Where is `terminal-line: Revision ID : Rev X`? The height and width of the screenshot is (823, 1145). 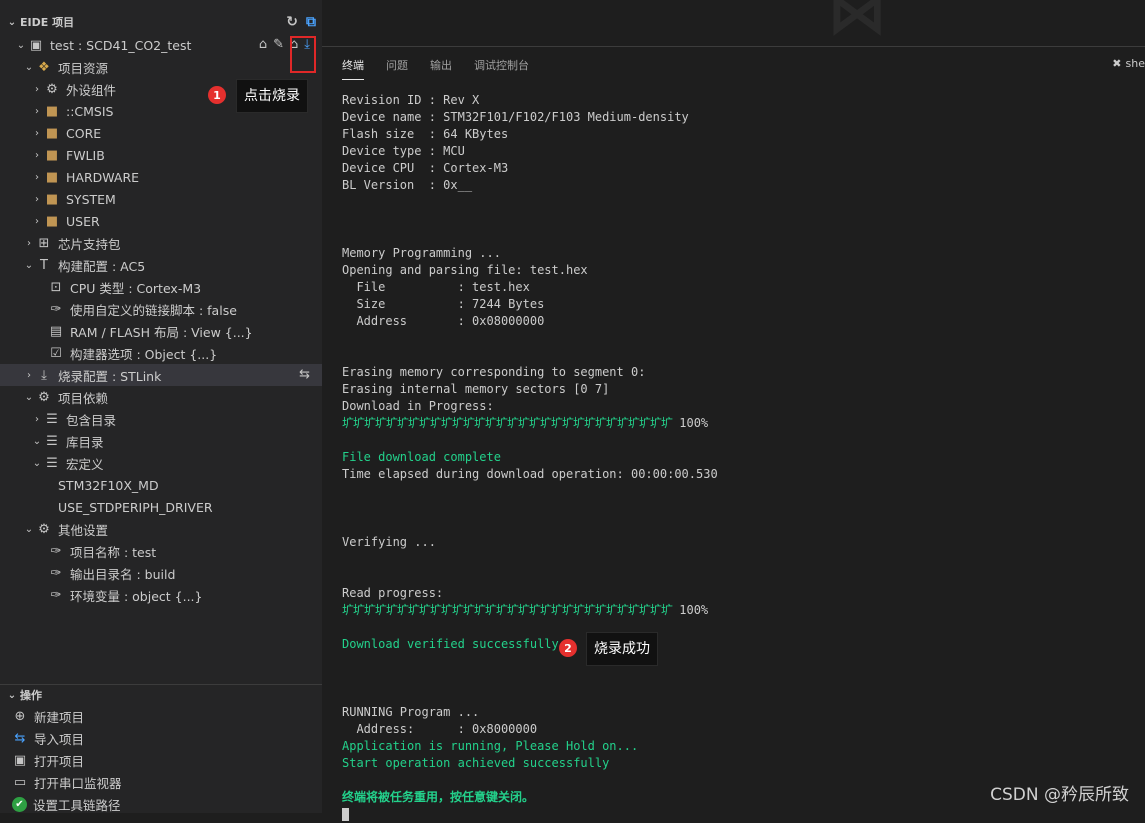
terminal-line: Revision ID : Rev X is located at coordinates (411, 100).